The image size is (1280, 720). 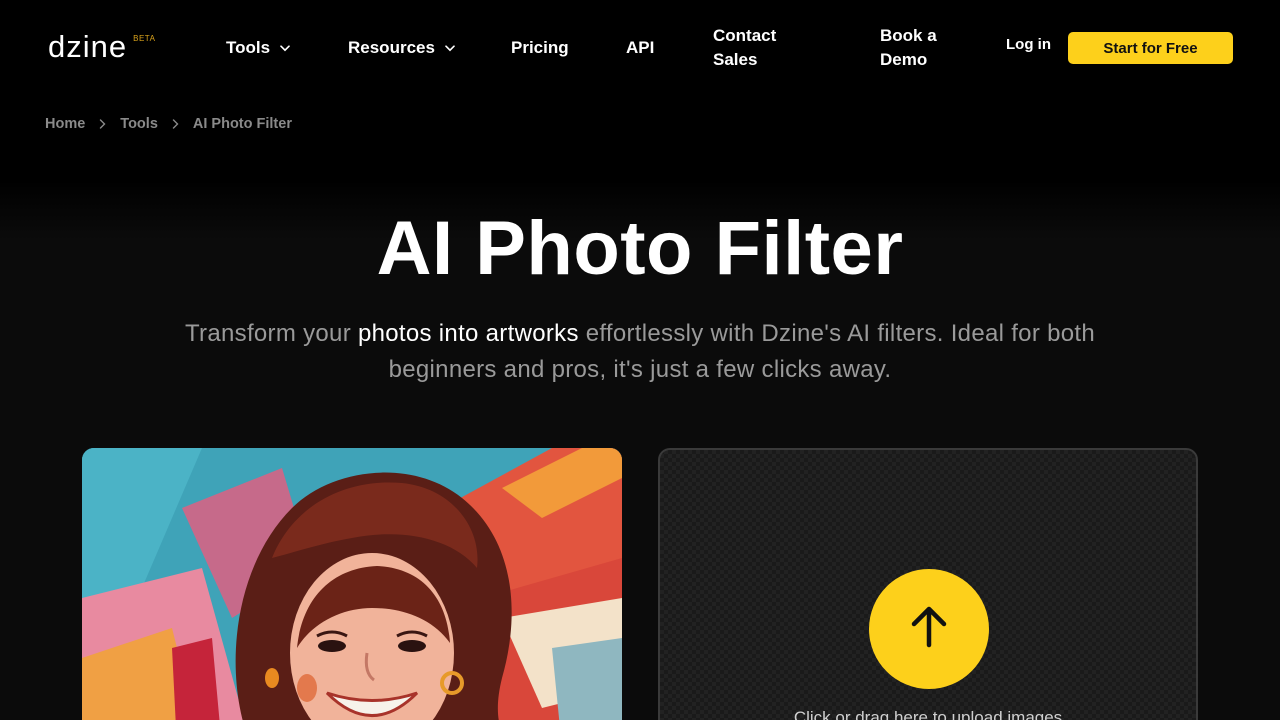 What do you see at coordinates (640, 248) in the screenshot?
I see `page-title: AI Photo Filter` at bounding box center [640, 248].